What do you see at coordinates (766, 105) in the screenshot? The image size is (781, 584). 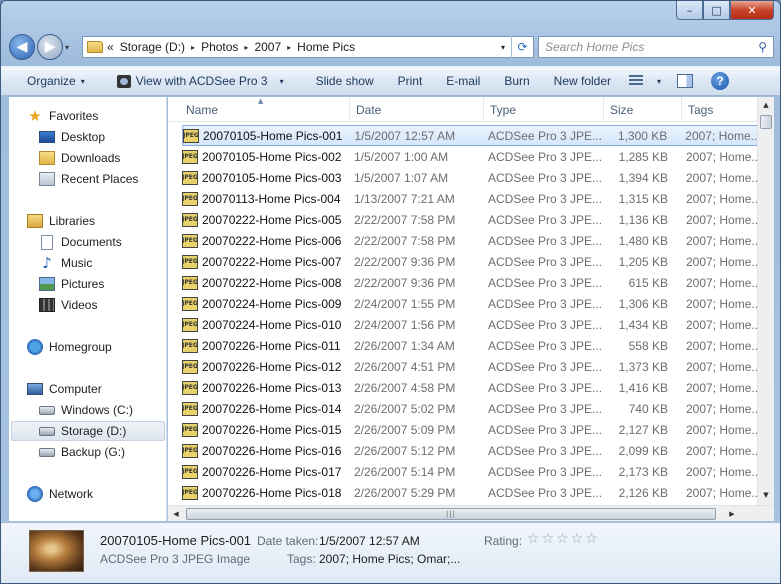 I see `scroll-up-icon: ▲` at bounding box center [766, 105].